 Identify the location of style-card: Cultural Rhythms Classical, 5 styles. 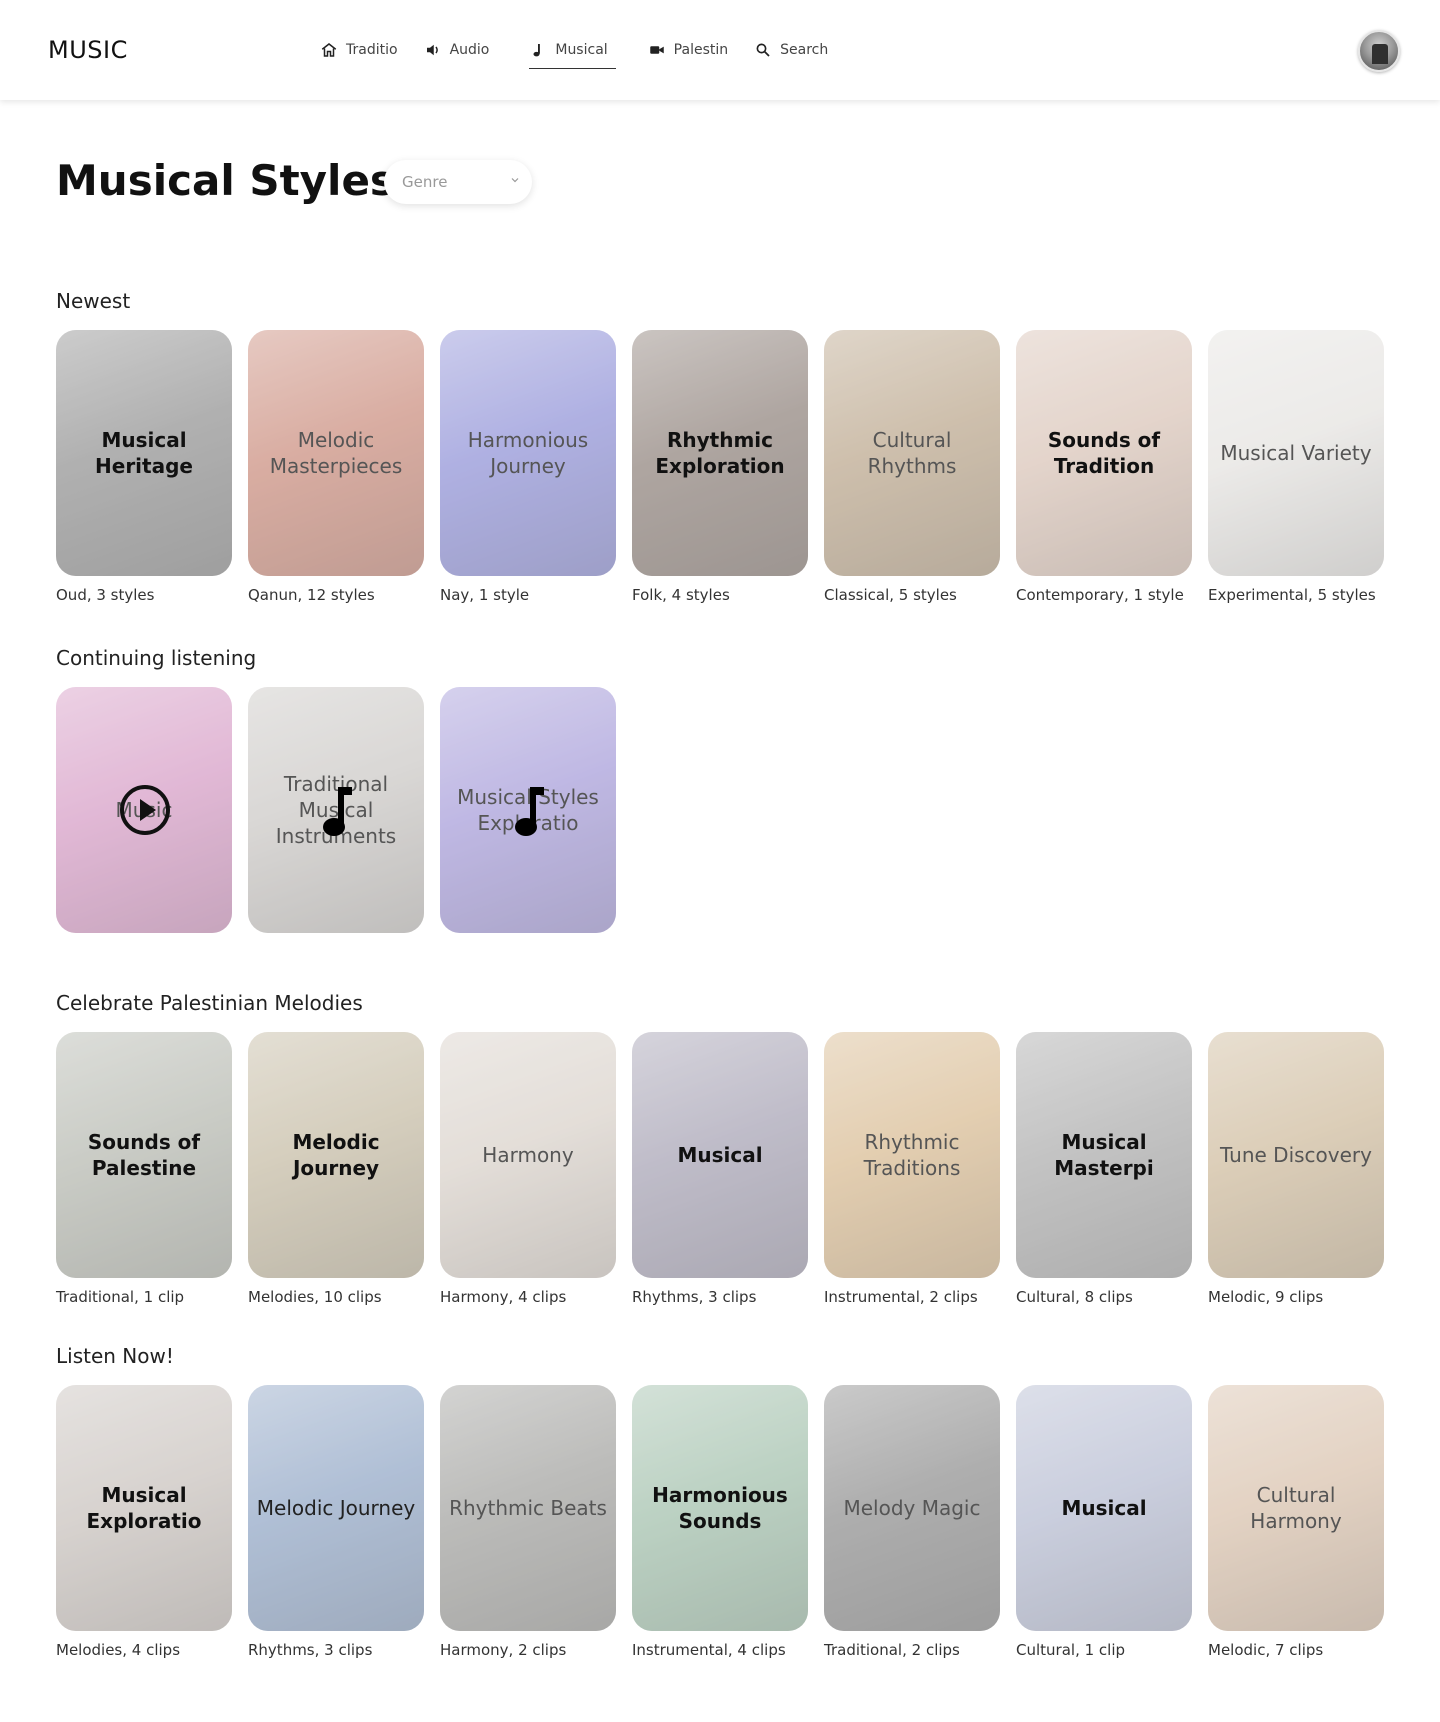
(912, 467).